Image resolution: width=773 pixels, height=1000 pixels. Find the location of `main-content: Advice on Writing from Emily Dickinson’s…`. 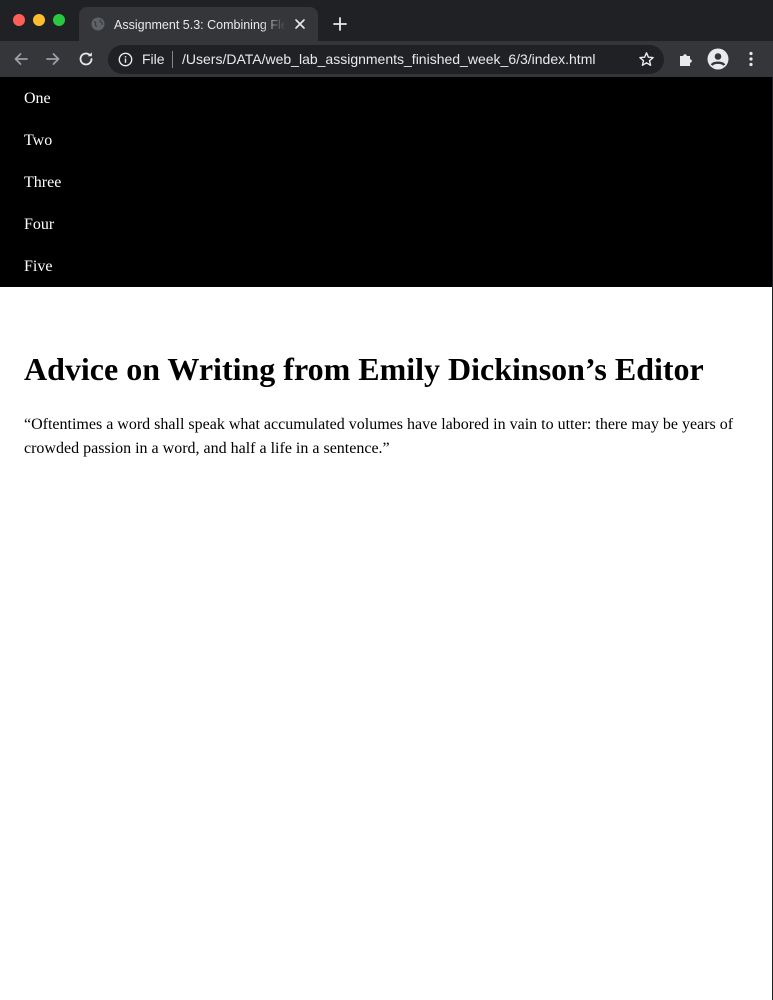

main-content: Advice on Writing from Emily Dickinson’s… is located at coordinates (386, 405).